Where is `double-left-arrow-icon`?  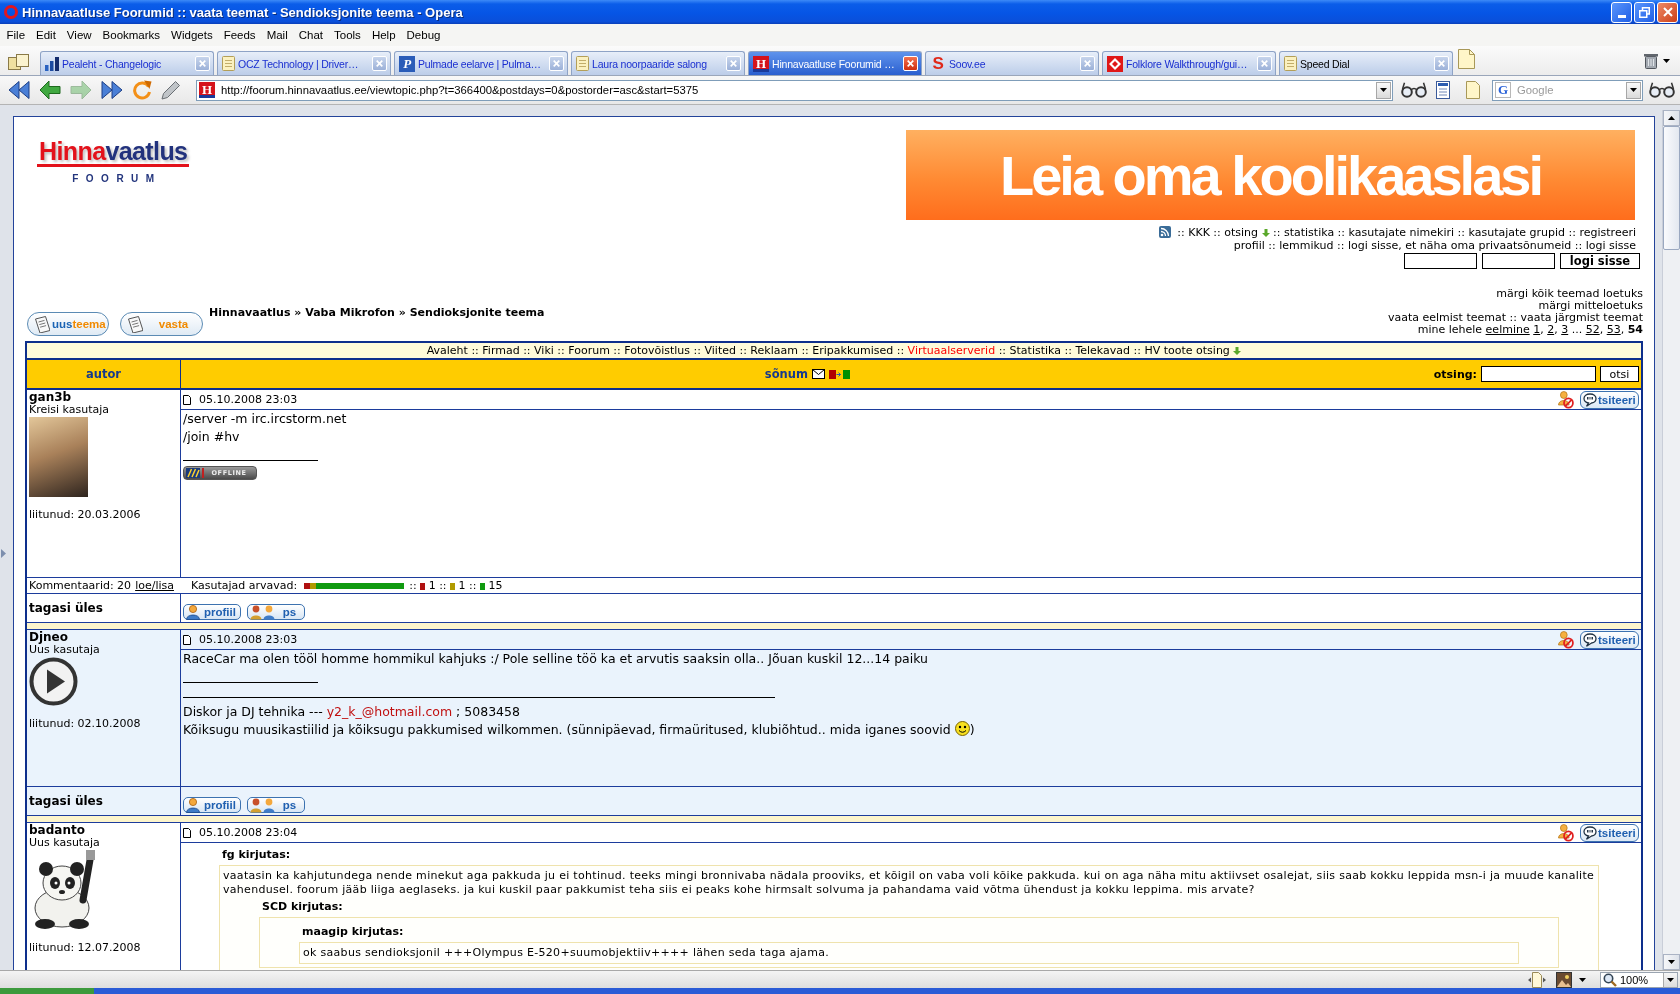
double-left-arrow-icon is located at coordinates (19, 90).